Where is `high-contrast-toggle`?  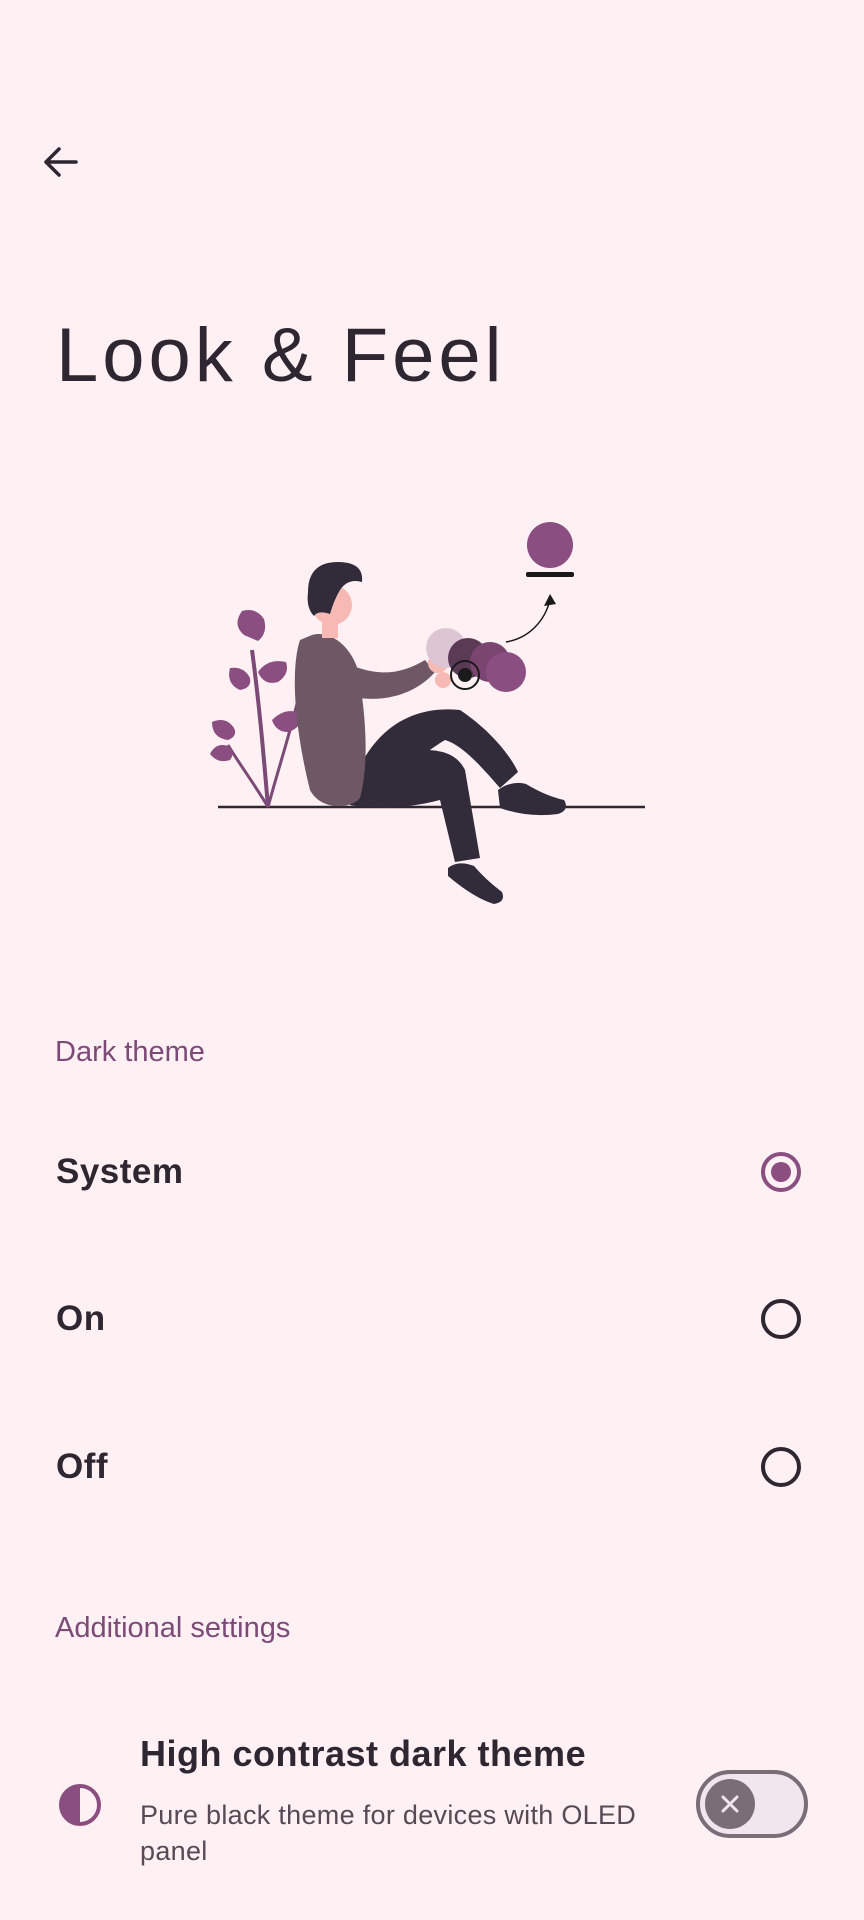 high-contrast-toggle is located at coordinates (752, 1804).